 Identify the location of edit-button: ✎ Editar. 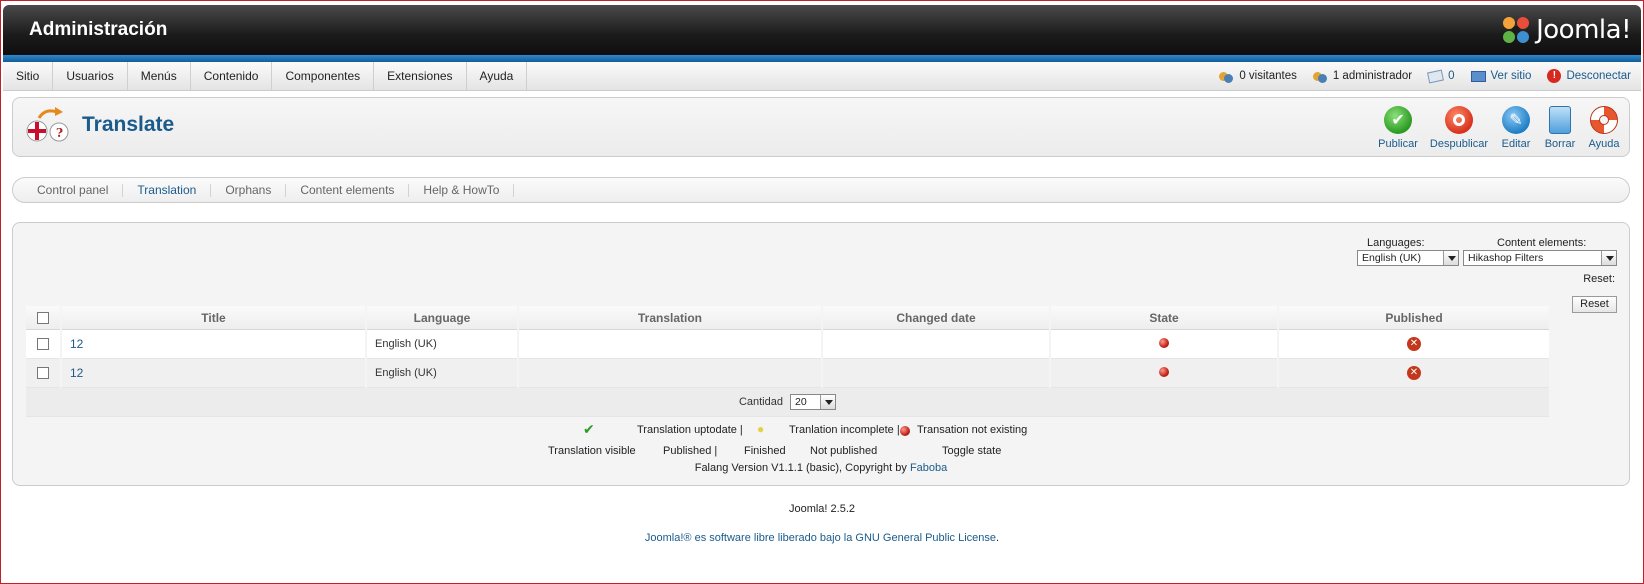
(1516, 128).